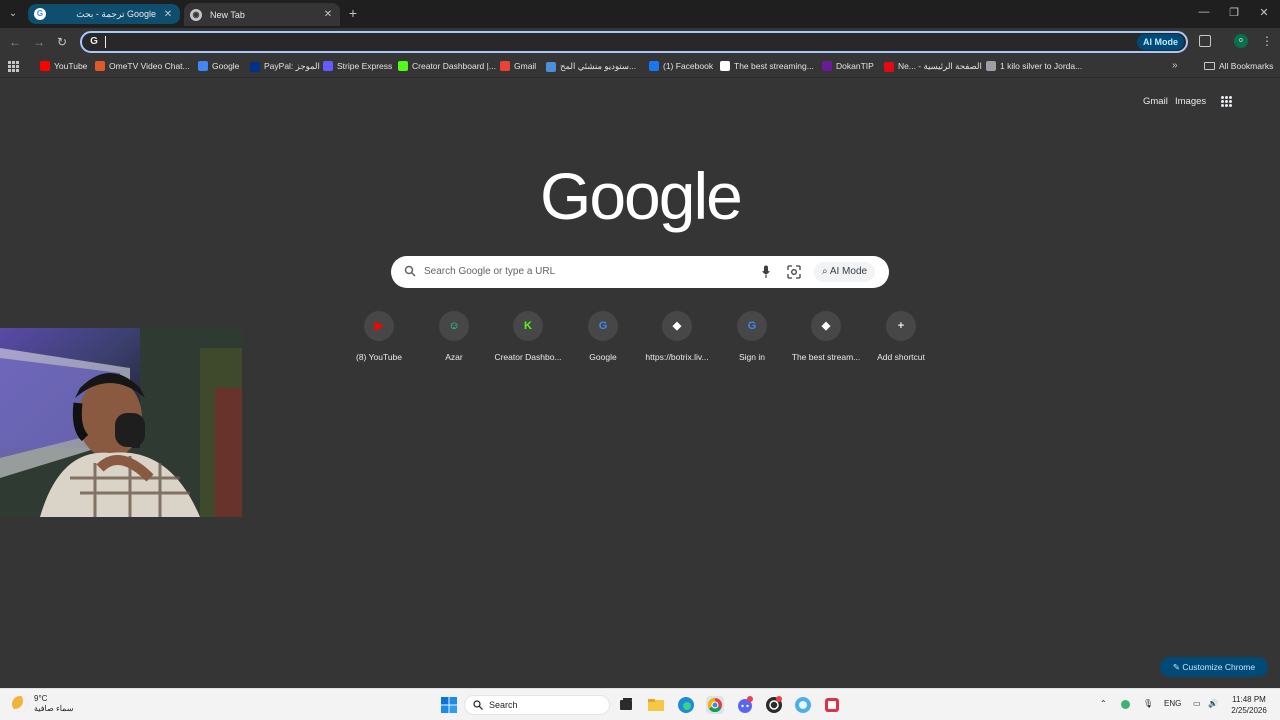  What do you see at coordinates (1238, 66) in the screenshot?
I see `all-bookmarks-button: All Bookmarks` at bounding box center [1238, 66].